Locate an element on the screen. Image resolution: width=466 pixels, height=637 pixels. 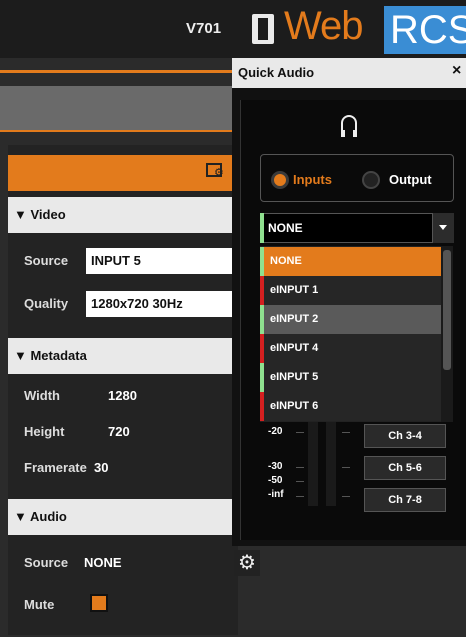
dropdown-option: NONE is located at coordinates (350, 261).